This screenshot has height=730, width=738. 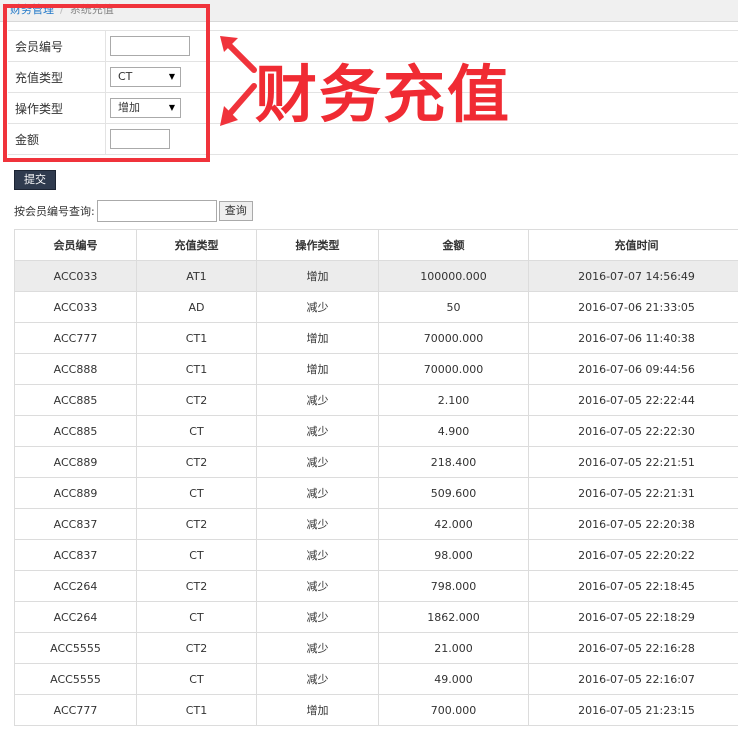 What do you see at coordinates (633, 493) in the screenshot?
I see `cell-recharge-time: 2016-07-05 22:21:31` at bounding box center [633, 493].